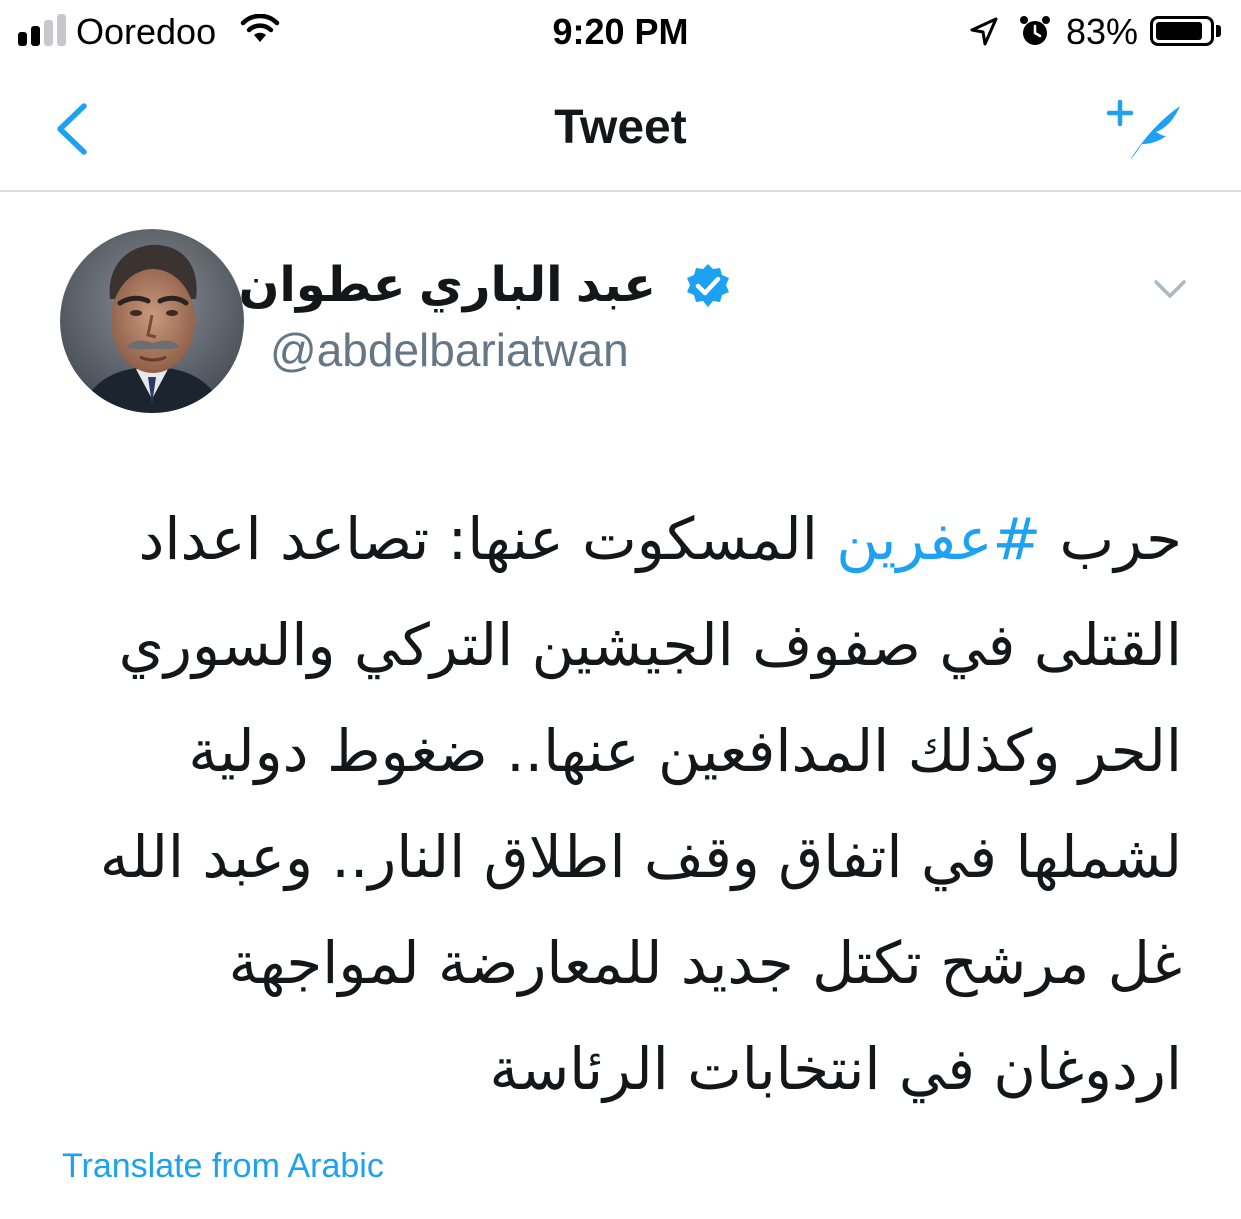 Image resolution: width=1241 pixels, height=1219 pixels. I want to click on tweet-text-line: اردوغان في انتخابات الرئاسة, so click(835, 1069).